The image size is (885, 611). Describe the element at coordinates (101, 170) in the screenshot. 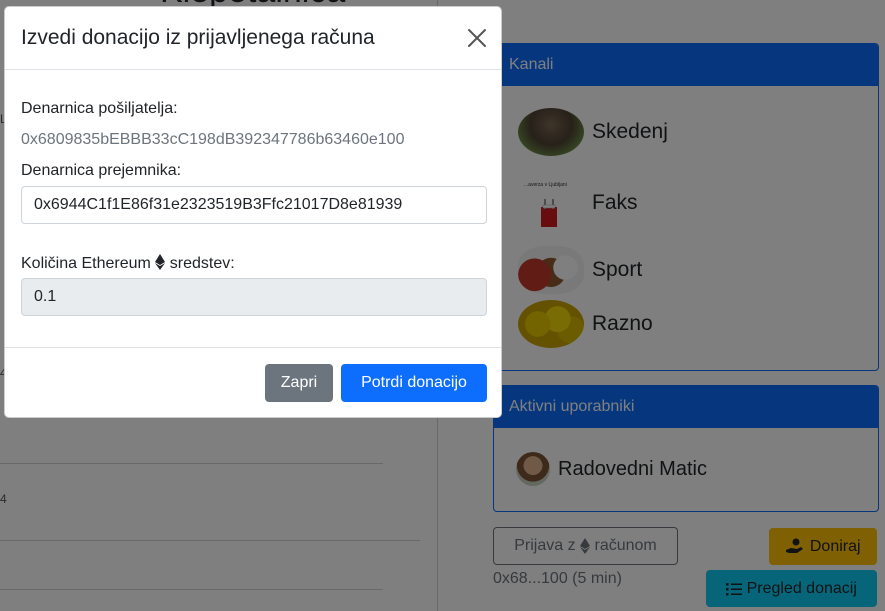

I see `recipient-label: Denarnica prejemnika:` at that location.